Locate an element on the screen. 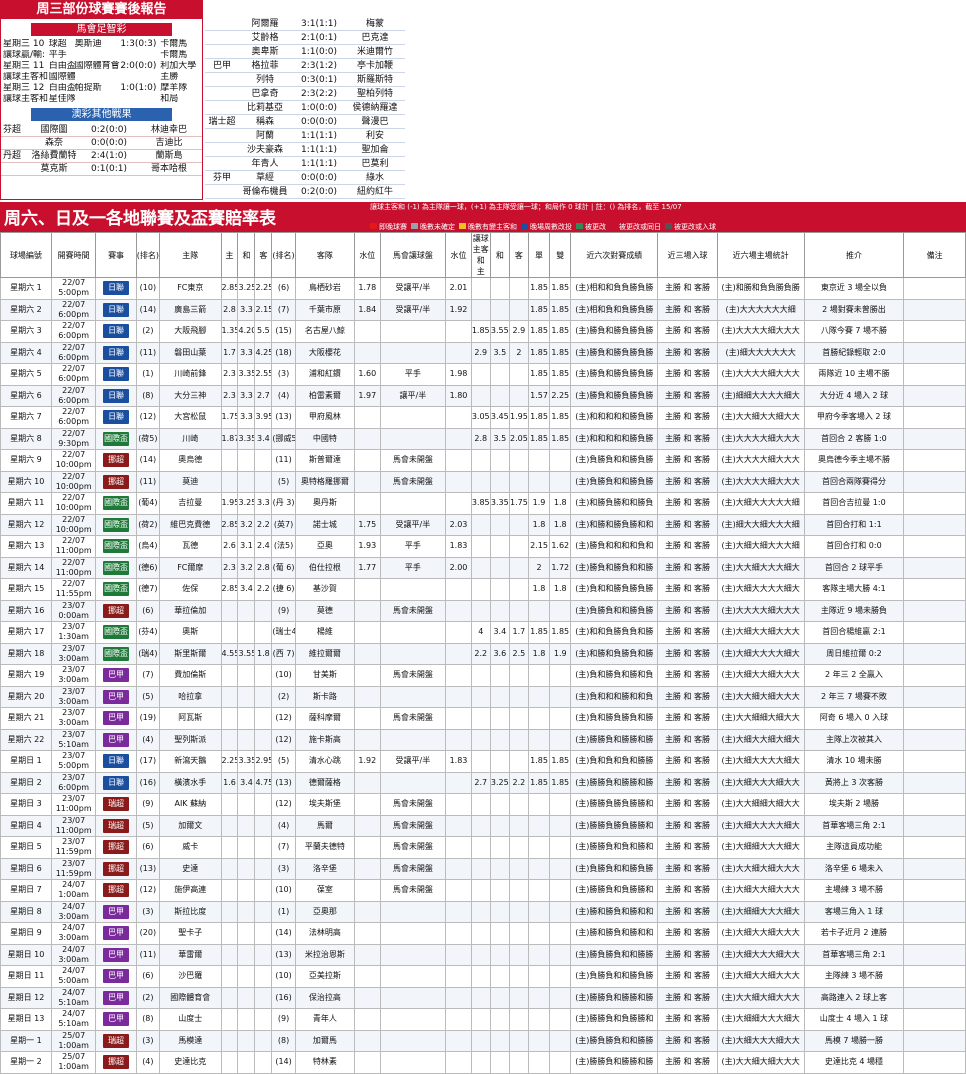  odds-draw: 3.25 is located at coordinates (246, 288).